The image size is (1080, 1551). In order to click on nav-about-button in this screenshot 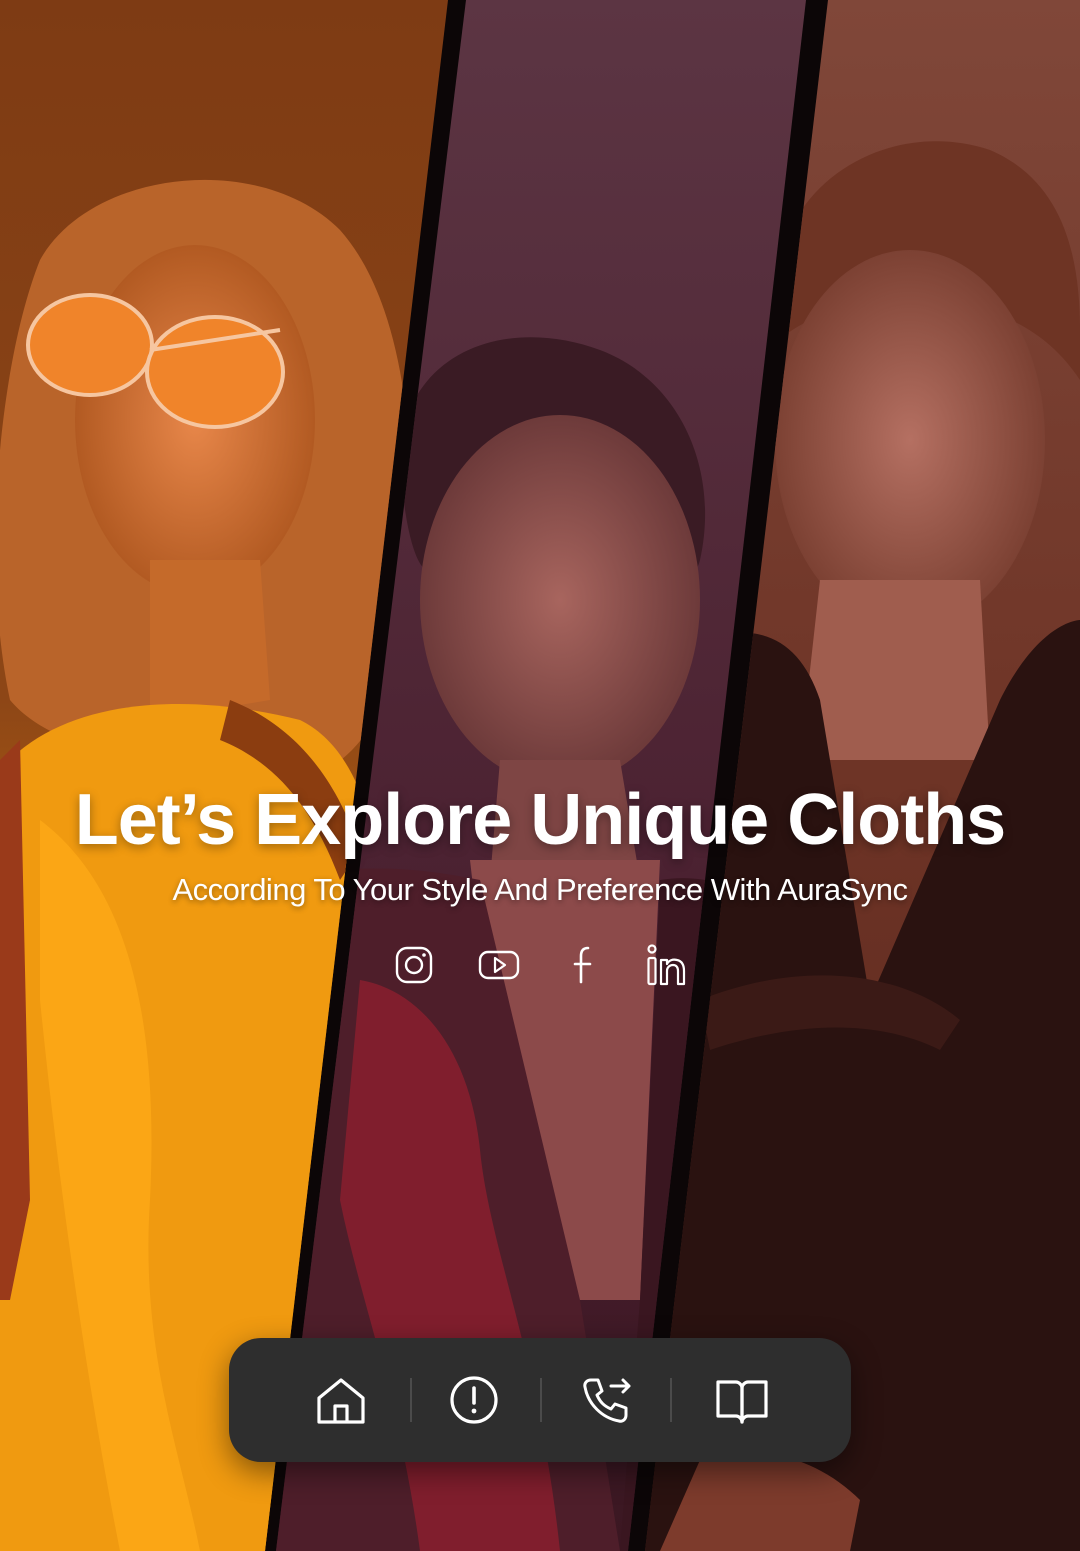, I will do `click(474, 1400)`.